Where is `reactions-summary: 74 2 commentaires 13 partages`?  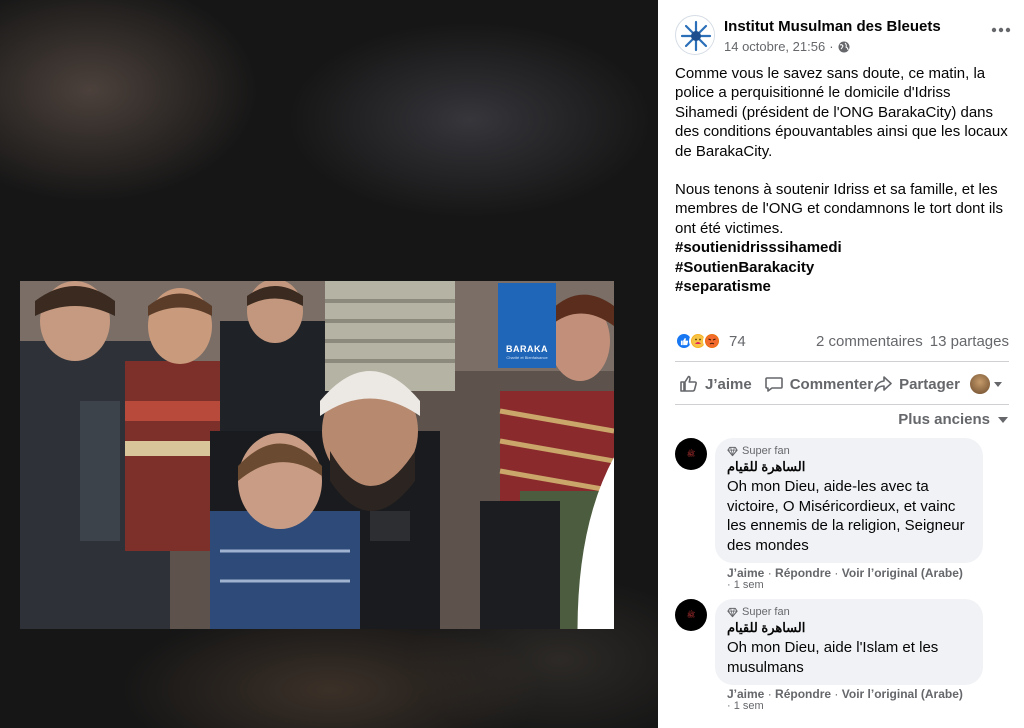
reactions-summary: 74 2 commentaires 13 partages is located at coordinates (842, 341).